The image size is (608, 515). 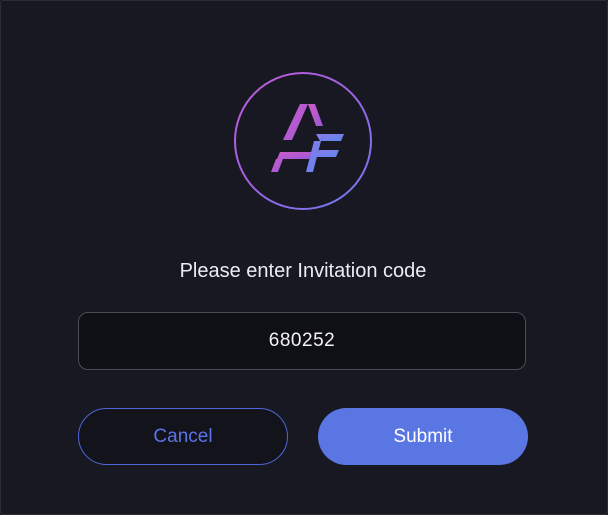 What do you see at coordinates (303, 271) in the screenshot?
I see `invitation-prompt: Please enter Invitation code` at bounding box center [303, 271].